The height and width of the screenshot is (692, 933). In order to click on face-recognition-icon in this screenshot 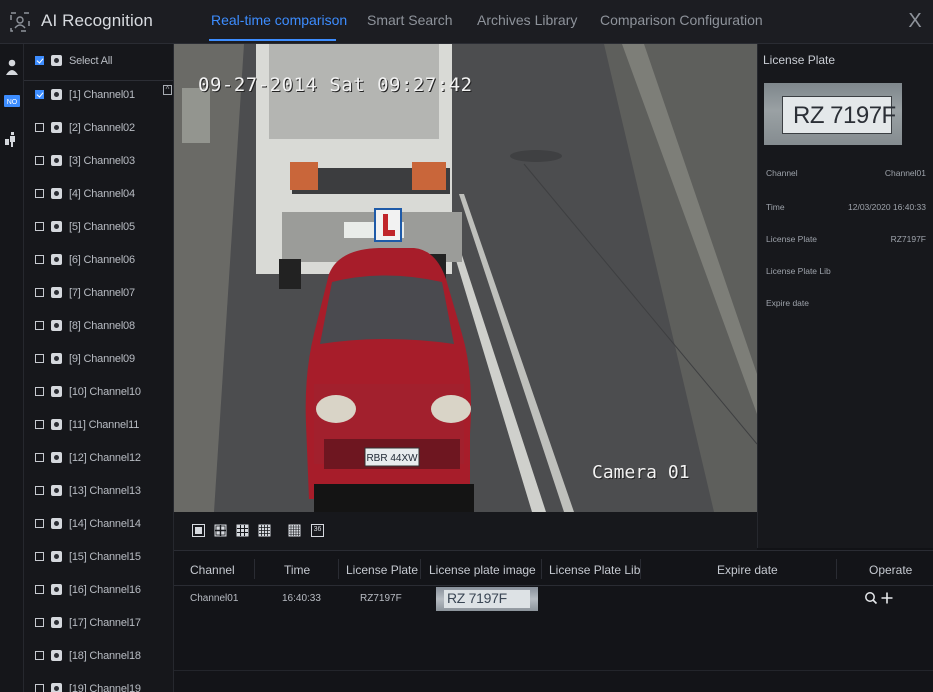, I will do `click(12, 67)`.